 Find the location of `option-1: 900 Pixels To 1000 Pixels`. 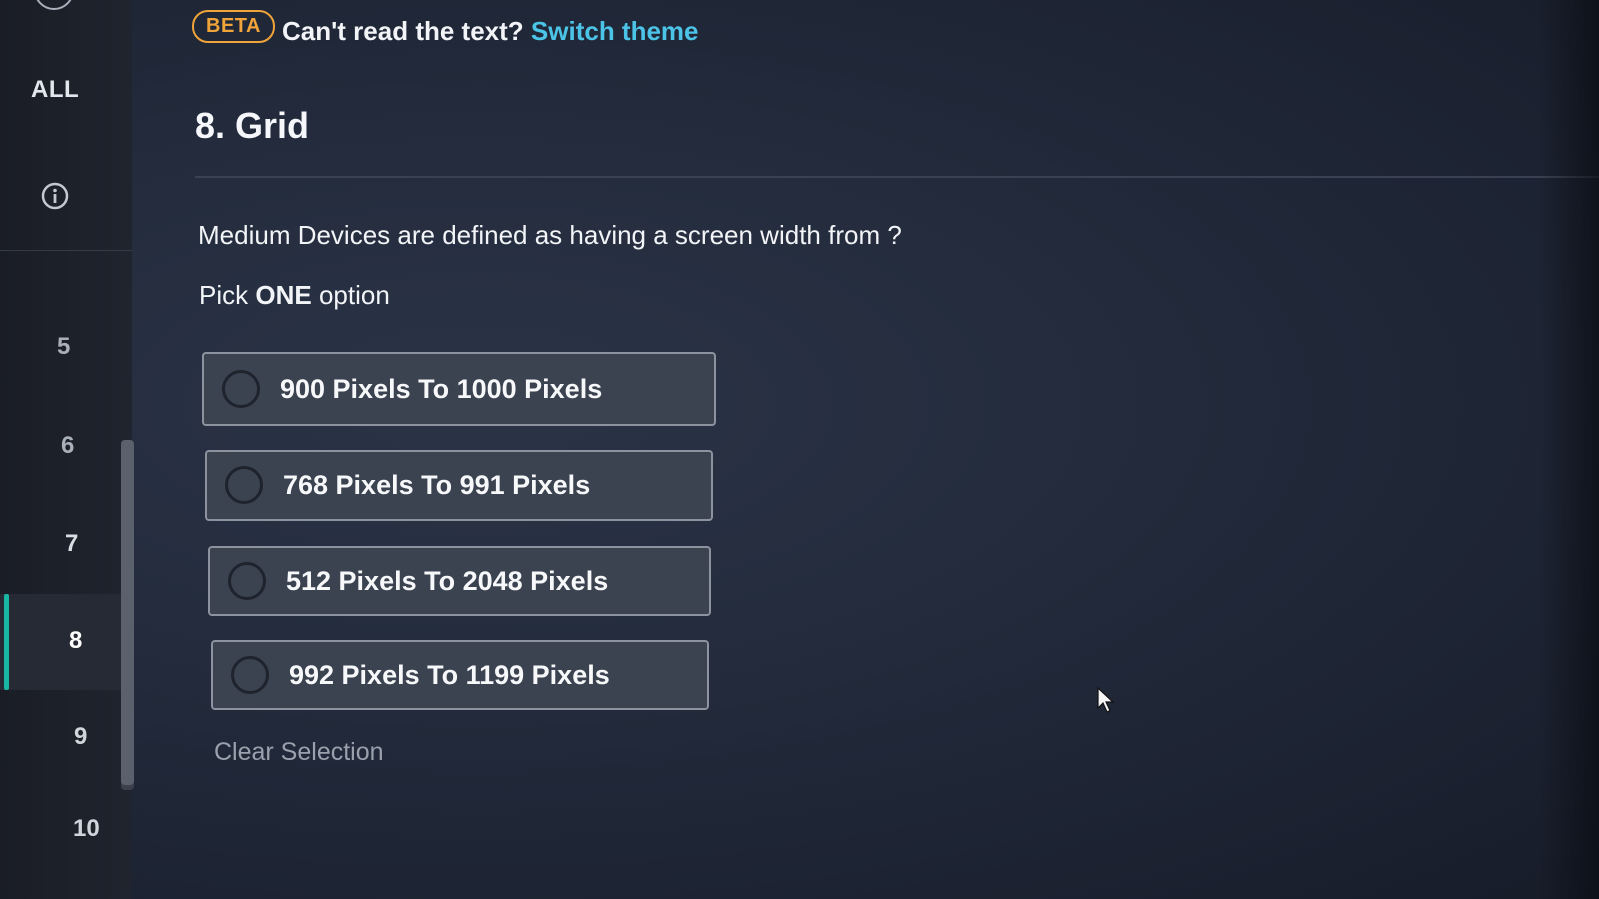

option-1: 900 Pixels To 1000 Pixels is located at coordinates (459, 389).